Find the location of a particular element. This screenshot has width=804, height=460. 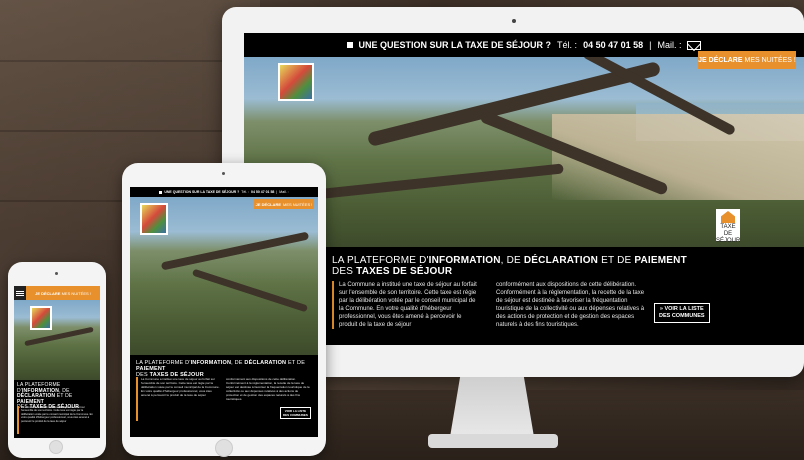

communes-list-button: VOIR LA LISTE DES COMMUNES is located at coordinates (295, 413).